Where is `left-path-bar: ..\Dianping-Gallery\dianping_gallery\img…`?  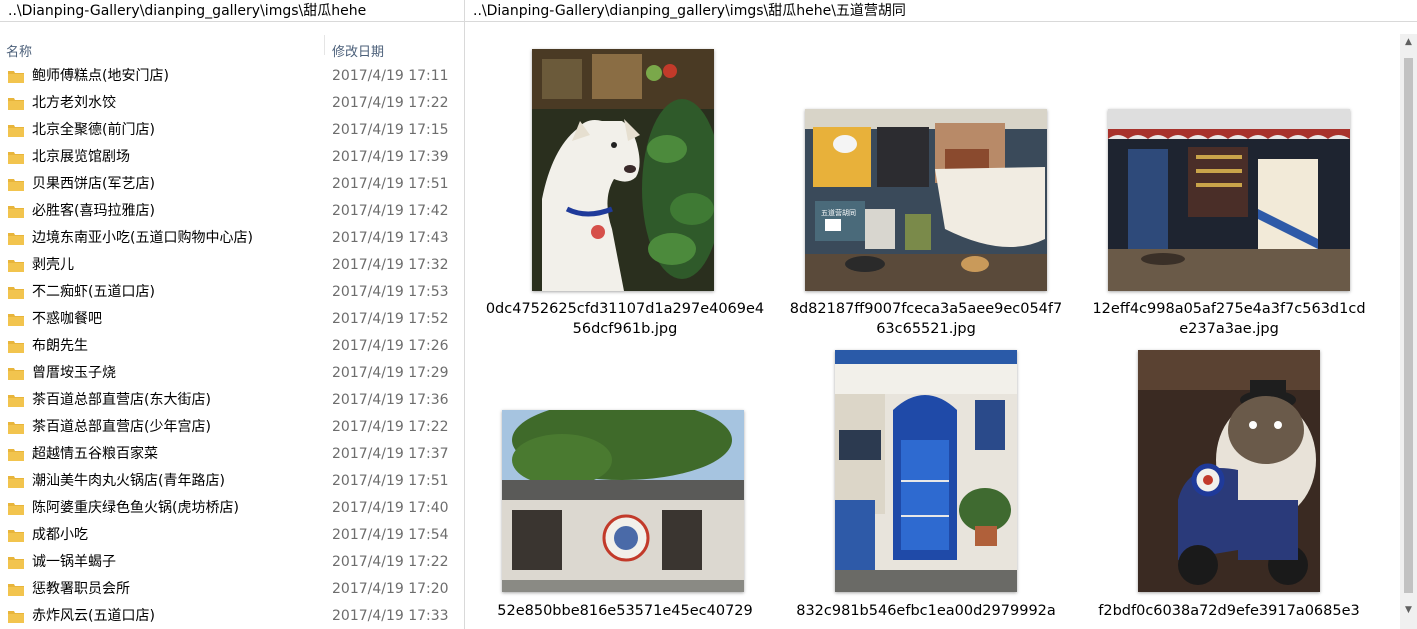 left-path-bar: ..\Dianping-Gallery\dianping_gallery\img… is located at coordinates (232, 11).